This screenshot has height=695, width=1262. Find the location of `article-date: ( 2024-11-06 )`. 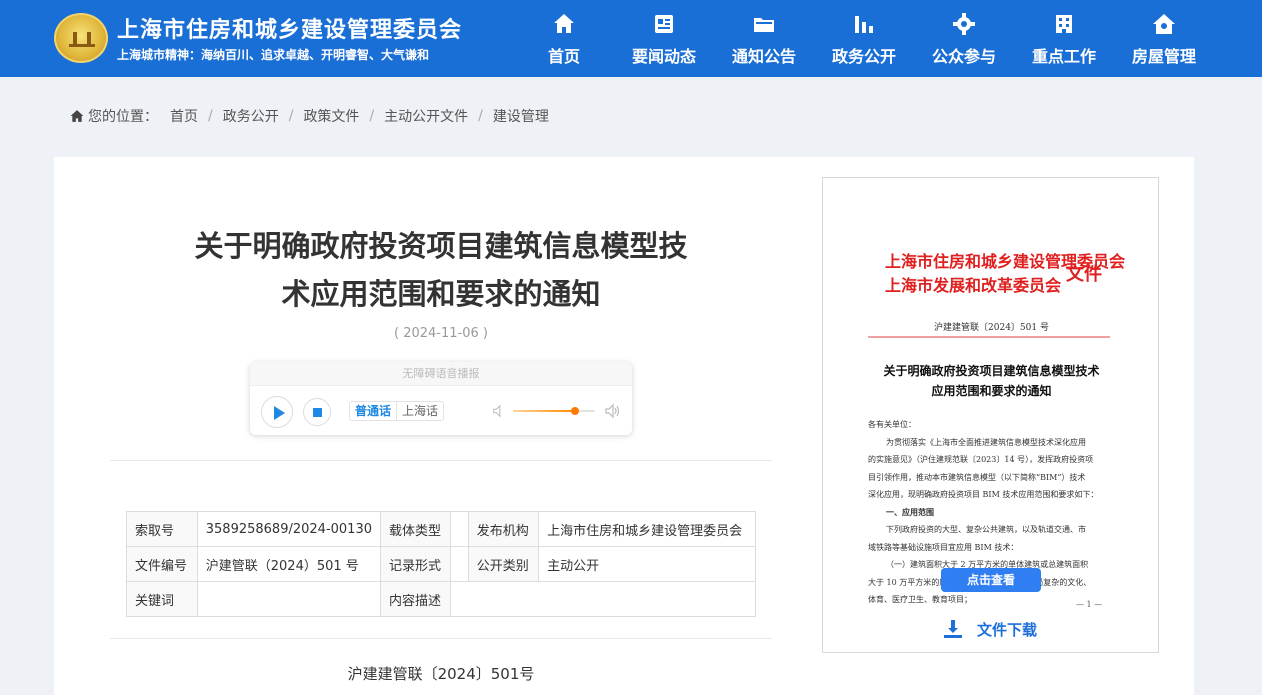

article-date: ( 2024-11-06 ) is located at coordinates (441, 333).